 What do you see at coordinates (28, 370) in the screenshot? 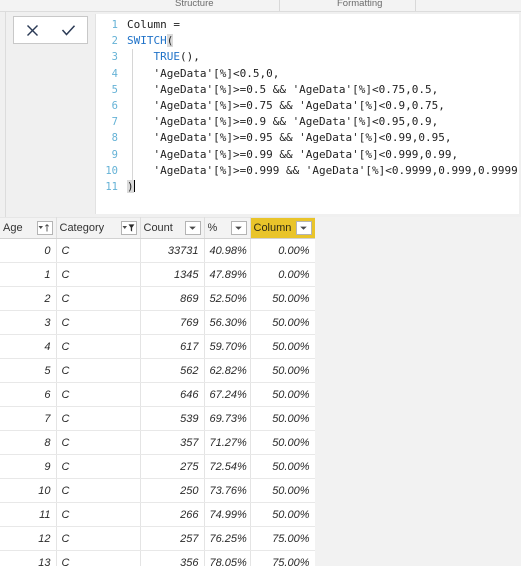
I see `cell-age: 5` at bounding box center [28, 370].